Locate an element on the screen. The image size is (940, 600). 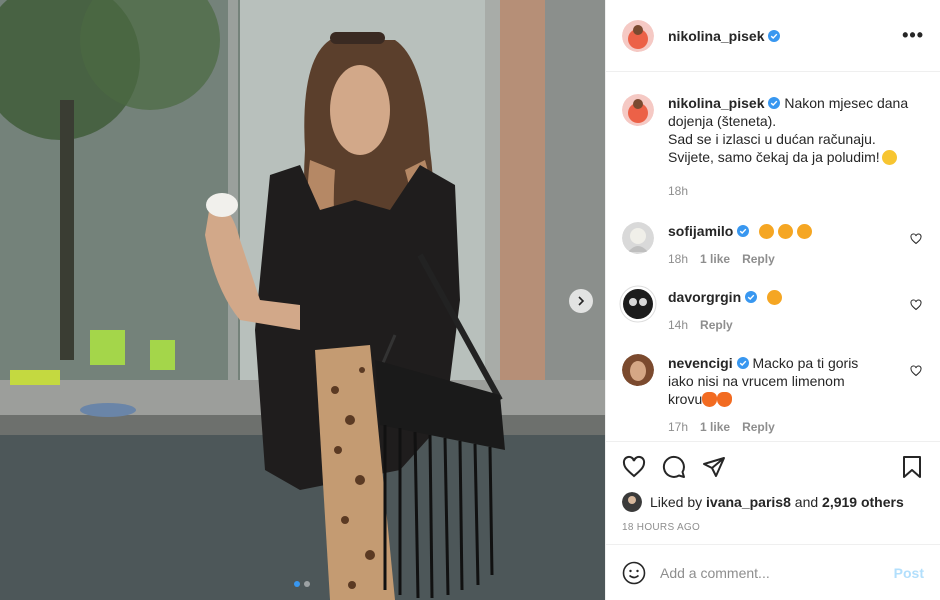
liker-avatar is located at coordinates (632, 502).